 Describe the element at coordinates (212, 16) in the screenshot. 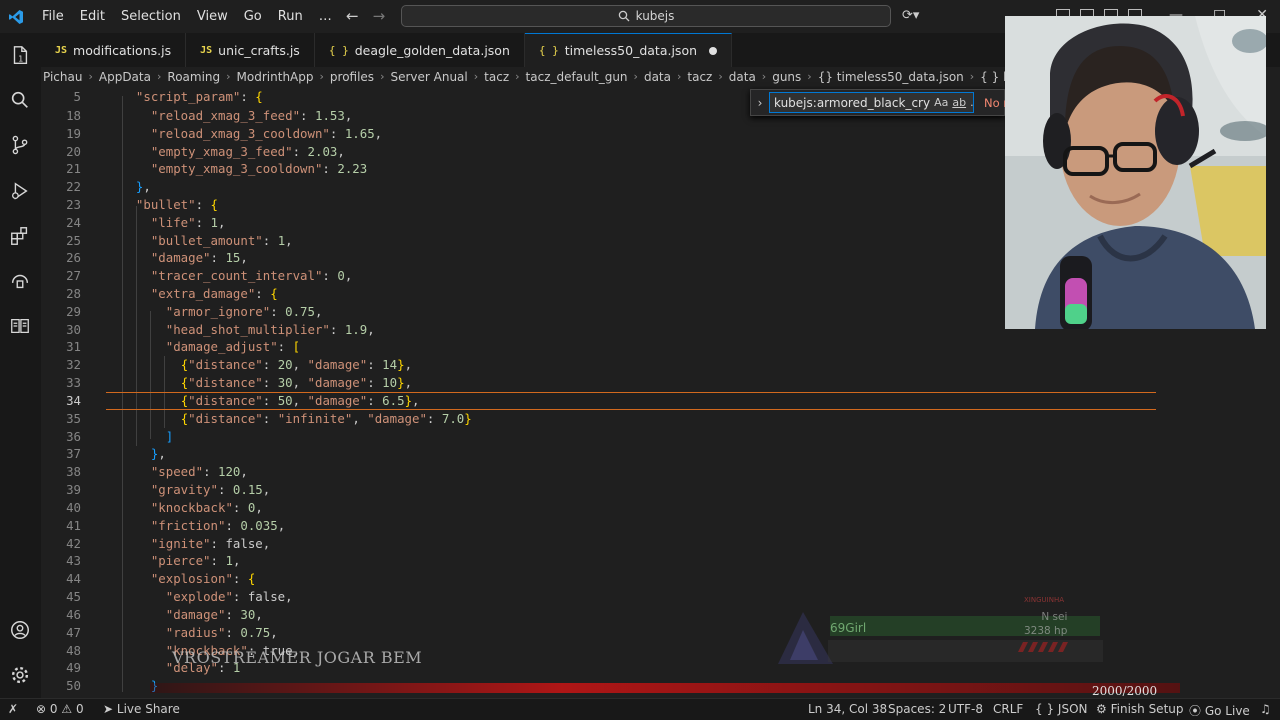

I see `menu-view: View` at that location.